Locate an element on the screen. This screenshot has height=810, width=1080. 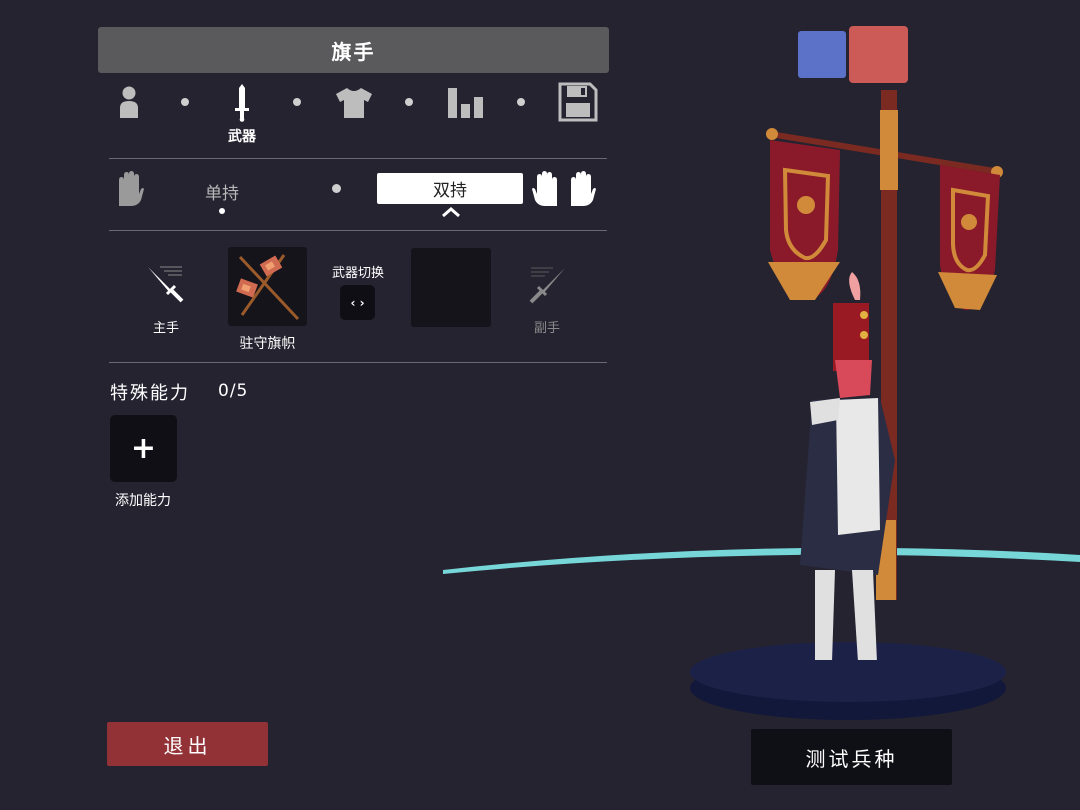
main-weapon-slot is located at coordinates (267, 286).